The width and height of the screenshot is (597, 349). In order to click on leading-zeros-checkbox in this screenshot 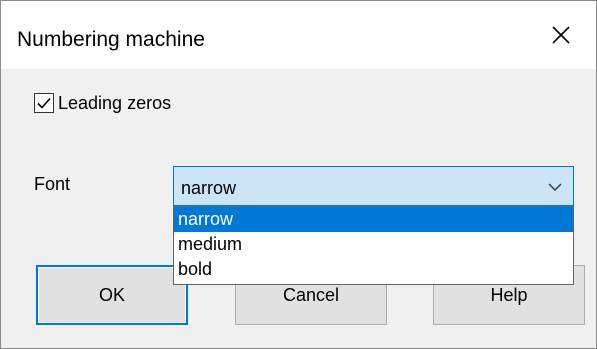, I will do `click(44, 103)`.